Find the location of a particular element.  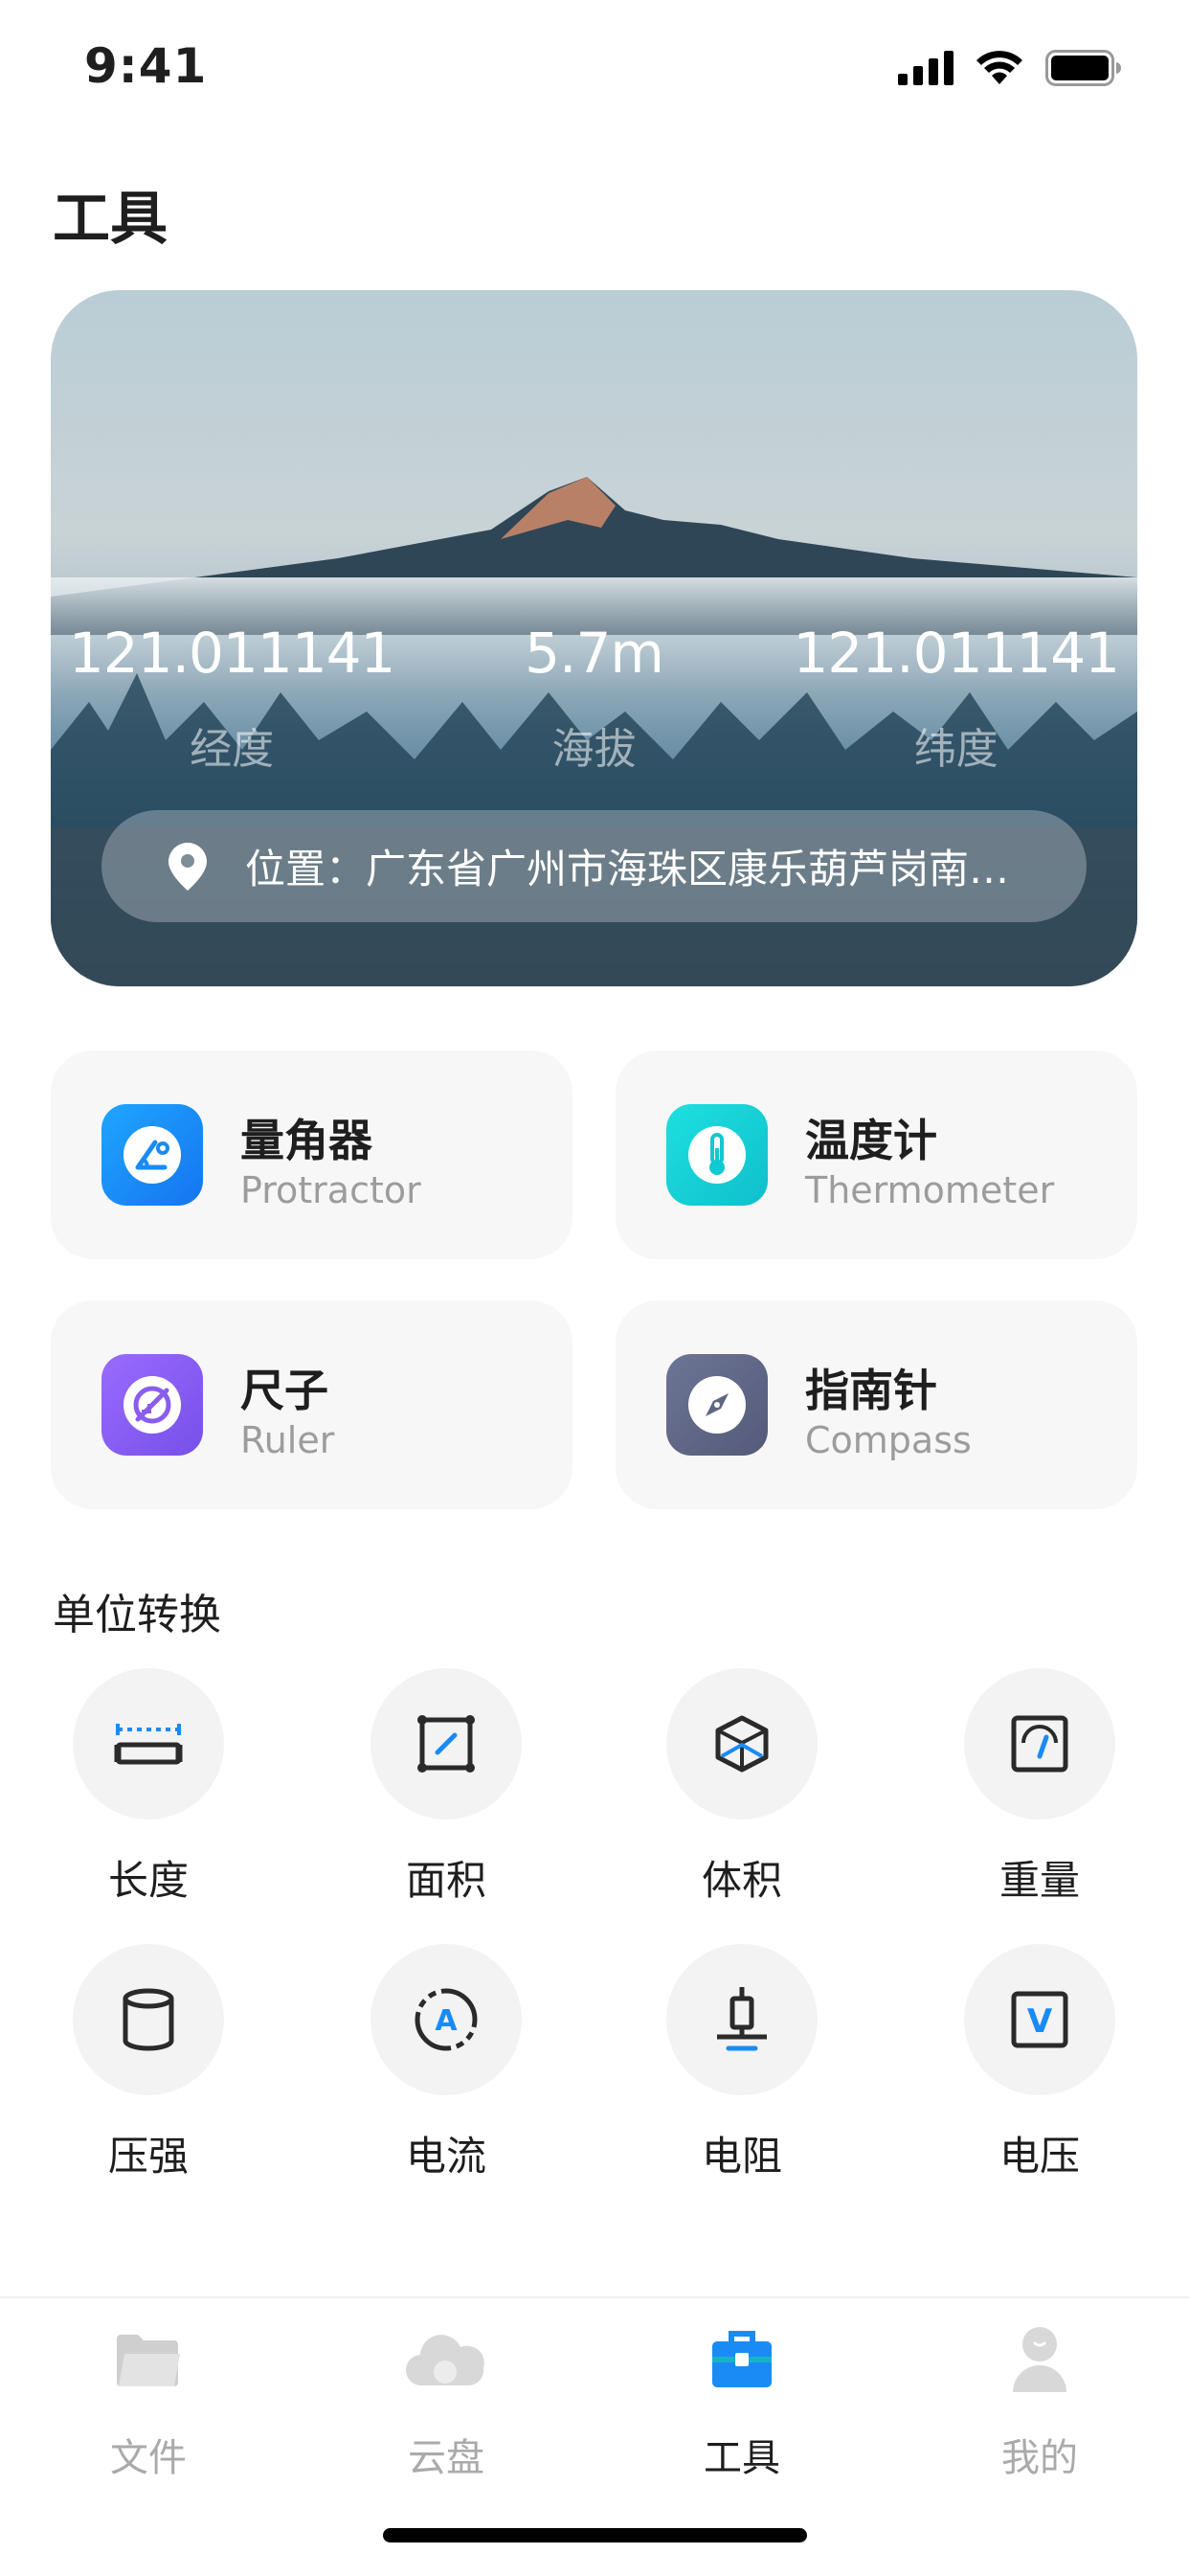

unit-item-voltage: V 电压 is located at coordinates (1039, 2063).